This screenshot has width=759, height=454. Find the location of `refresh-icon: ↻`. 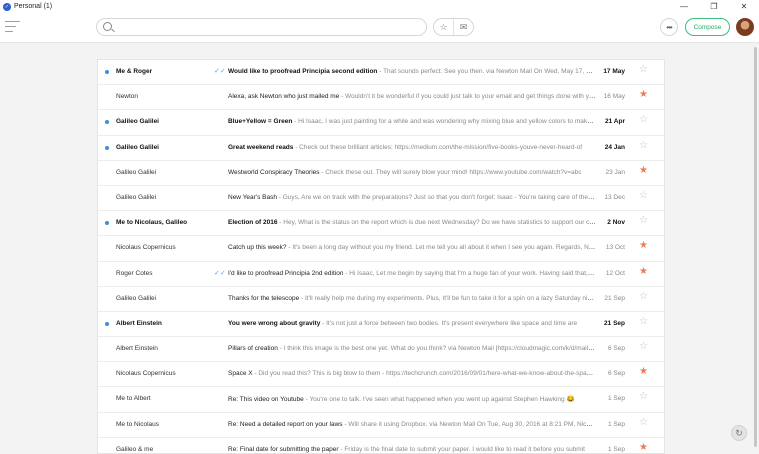

refresh-icon: ↻ is located at coordinates (739, 433).